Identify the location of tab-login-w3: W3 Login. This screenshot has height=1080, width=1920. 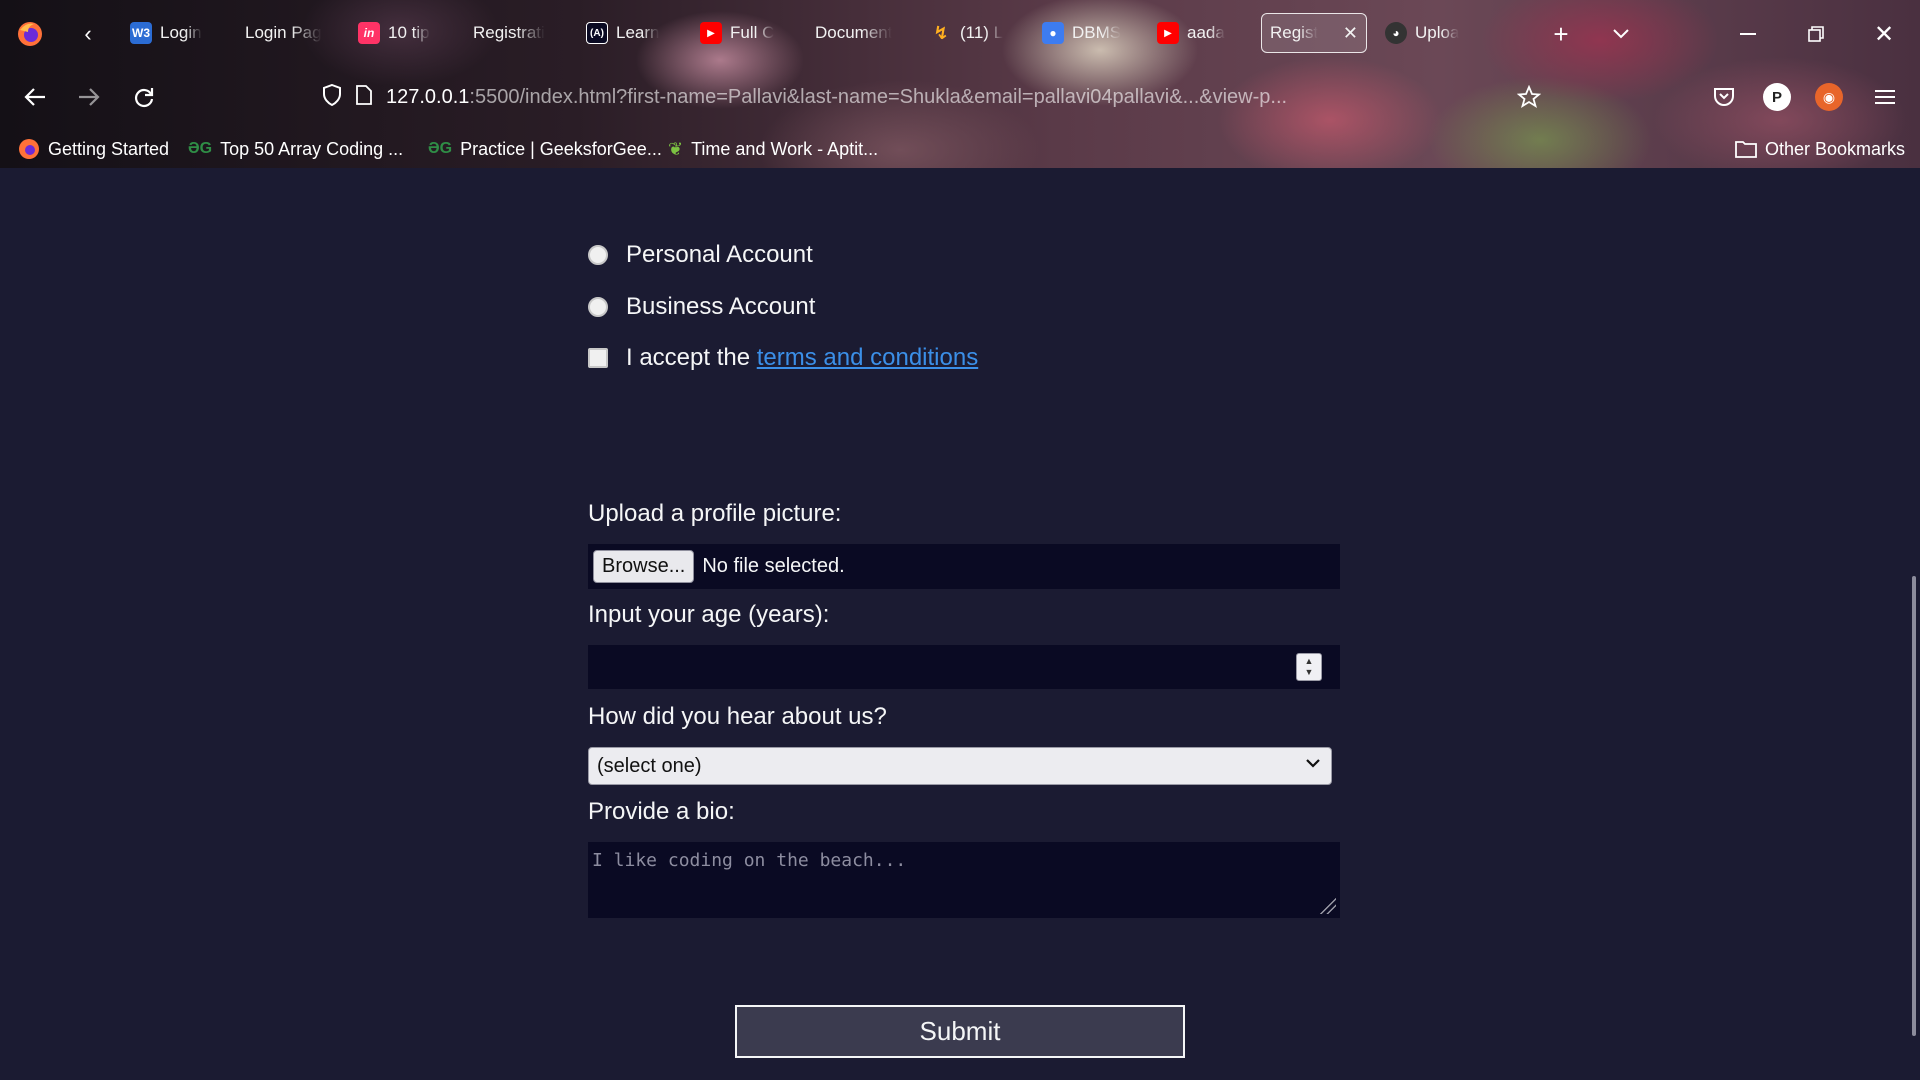
(175, 33).